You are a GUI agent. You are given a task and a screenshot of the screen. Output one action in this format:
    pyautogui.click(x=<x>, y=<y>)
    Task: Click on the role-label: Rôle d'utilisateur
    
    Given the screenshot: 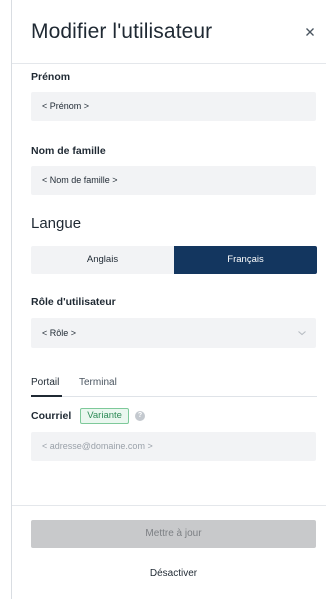 What is the action you would take?
    pyautogui.click(x=73, y=302)
    